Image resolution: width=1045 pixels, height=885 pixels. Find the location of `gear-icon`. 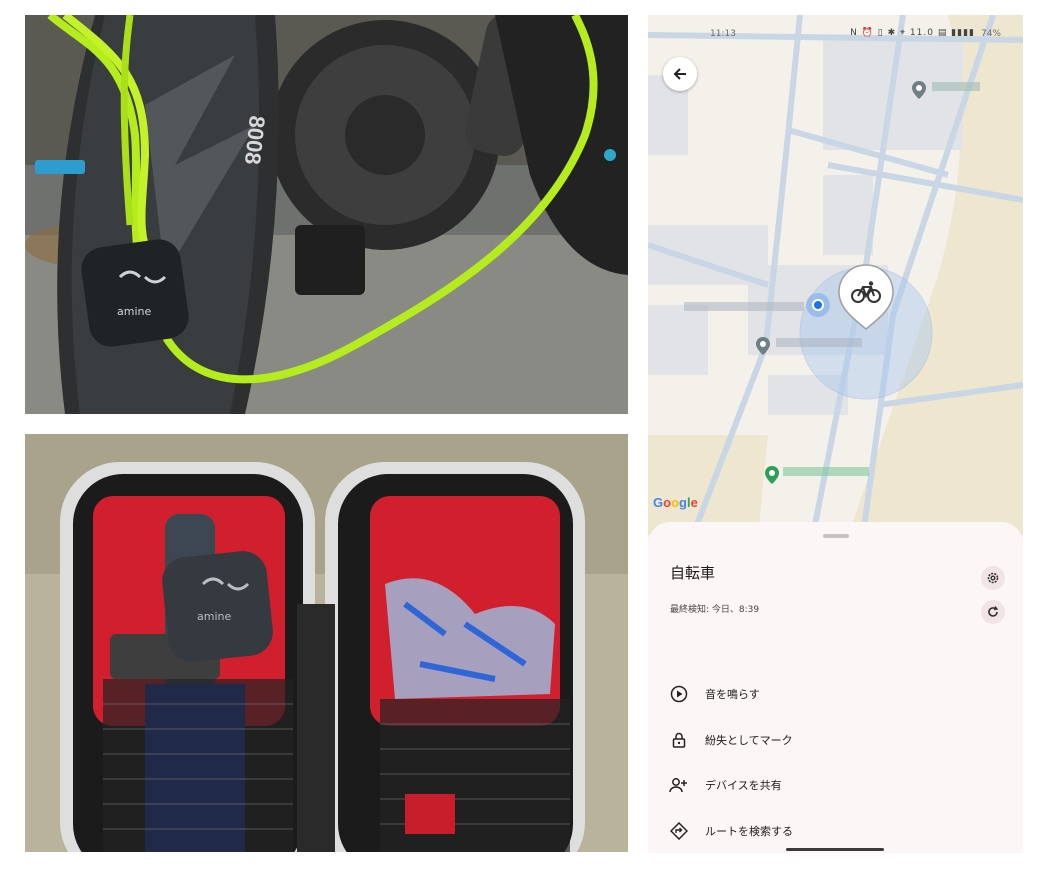

gear-icon is located at coordinates (993, 578).